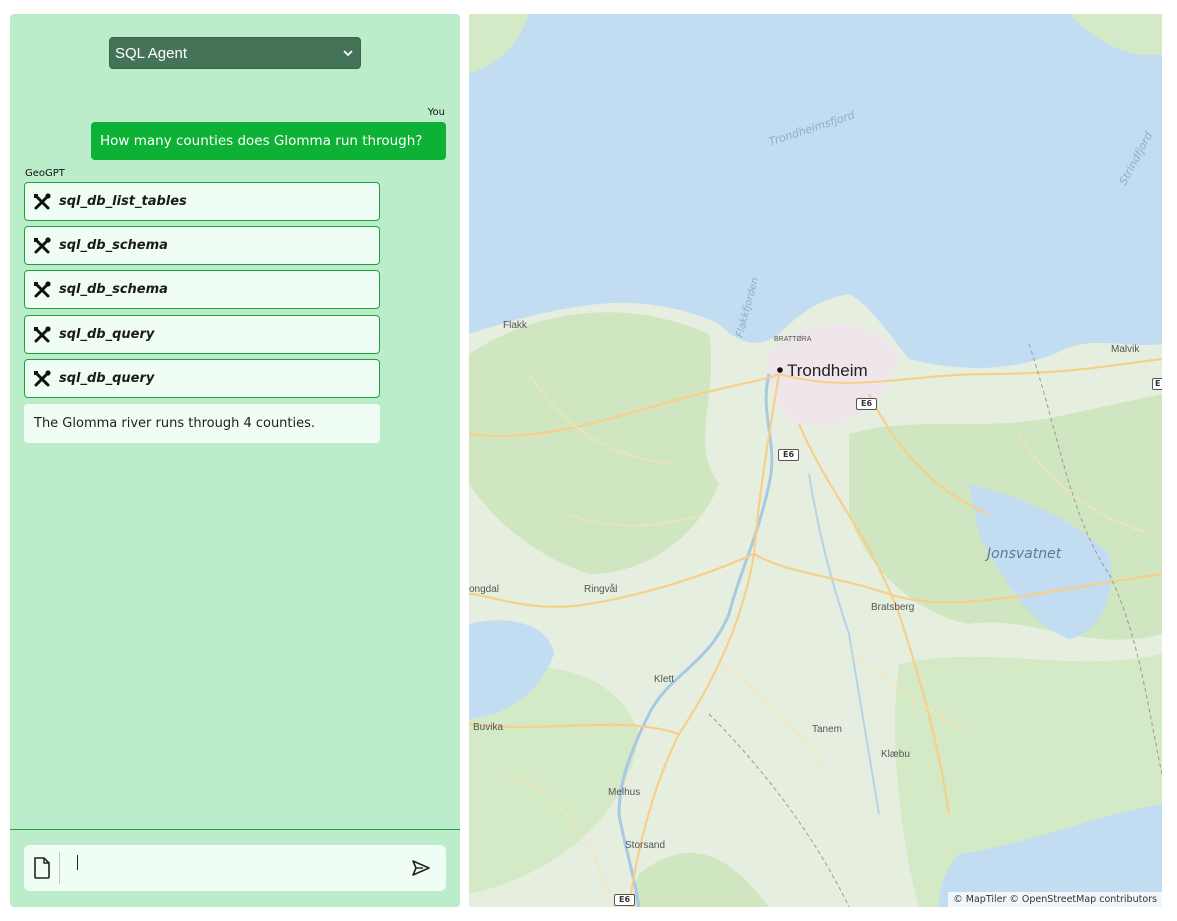 The image size is (1177, 921). I want to click on map-place-label: Malvik, so click(1125, 349).